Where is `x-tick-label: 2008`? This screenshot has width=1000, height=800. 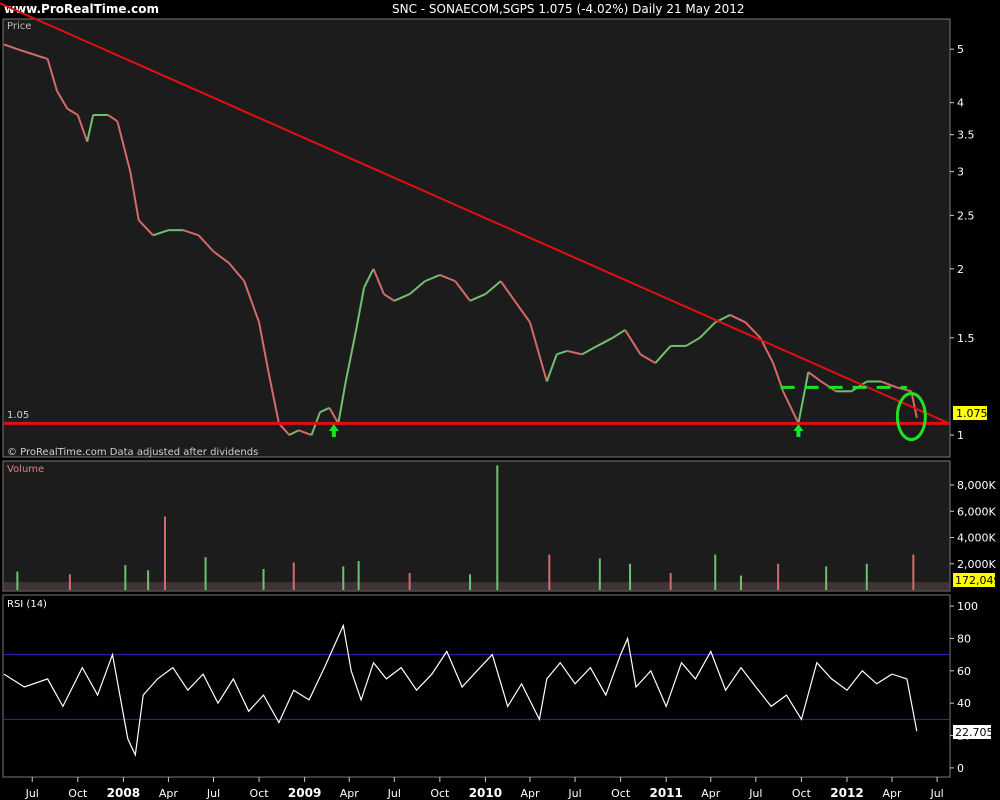 x-tick-label: 2008 is located at coordinates (123, 793).